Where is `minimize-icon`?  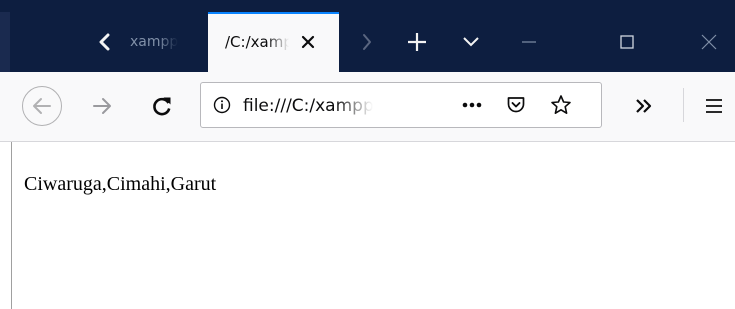
minimize-icon is located at coordinates (529, 42).